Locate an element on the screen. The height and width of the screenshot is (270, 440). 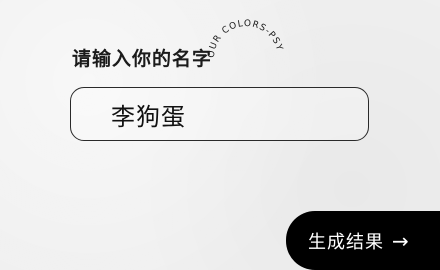
badge-text: OUR COLORS-PSY is located at coordinates (245, 39).